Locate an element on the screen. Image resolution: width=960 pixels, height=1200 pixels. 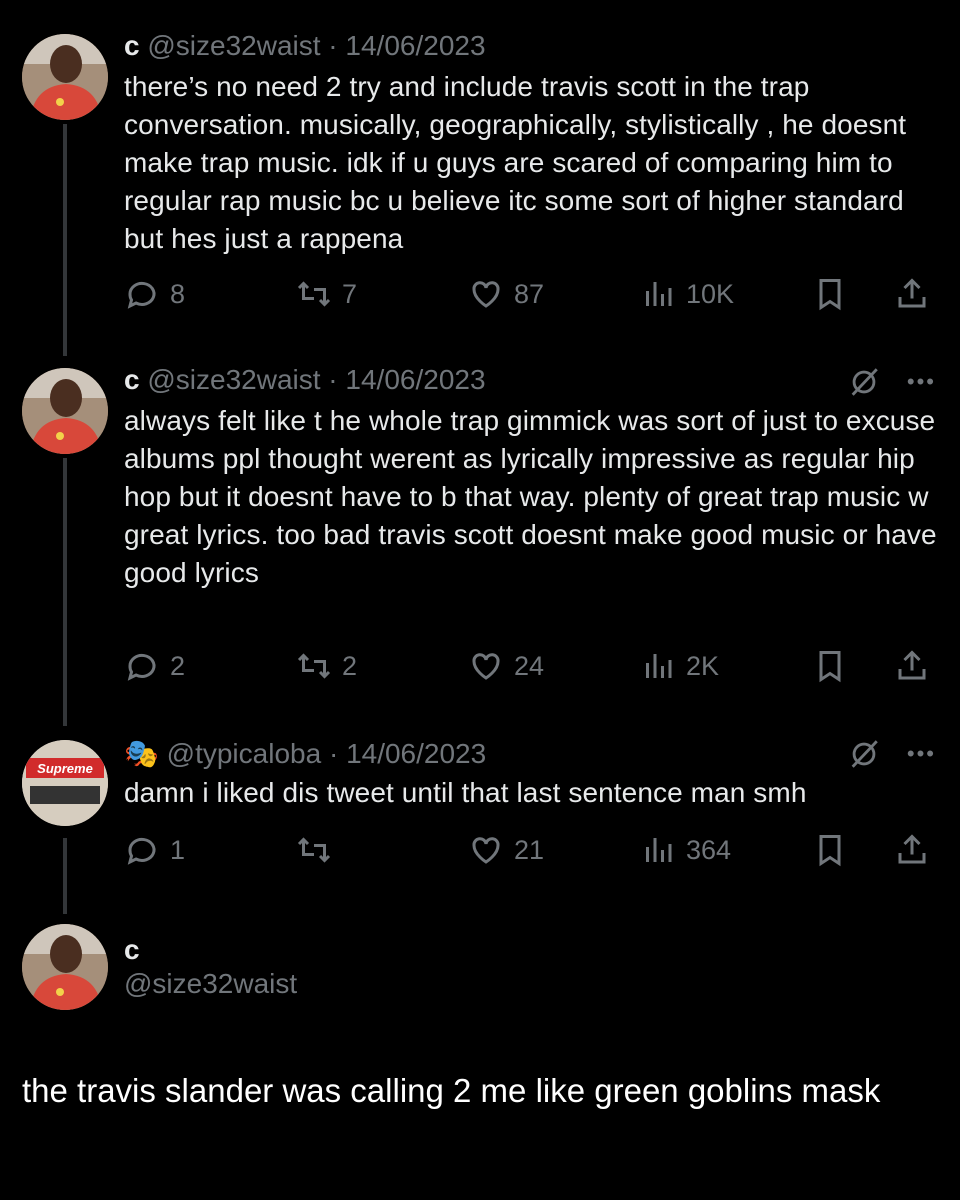
handle: @typicaloba is located at coordinates (244, 753).